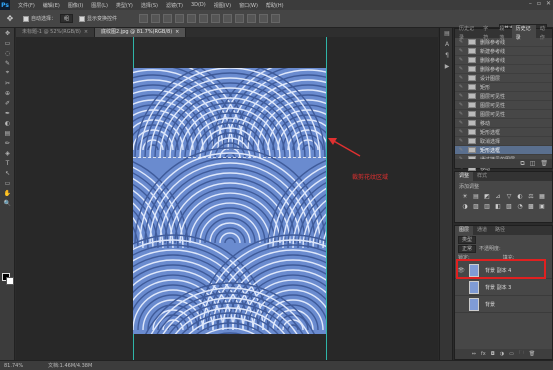  Describe the element at coordinates (548, 3) in the screenshot. I see `close-icon: ✕` at that location.